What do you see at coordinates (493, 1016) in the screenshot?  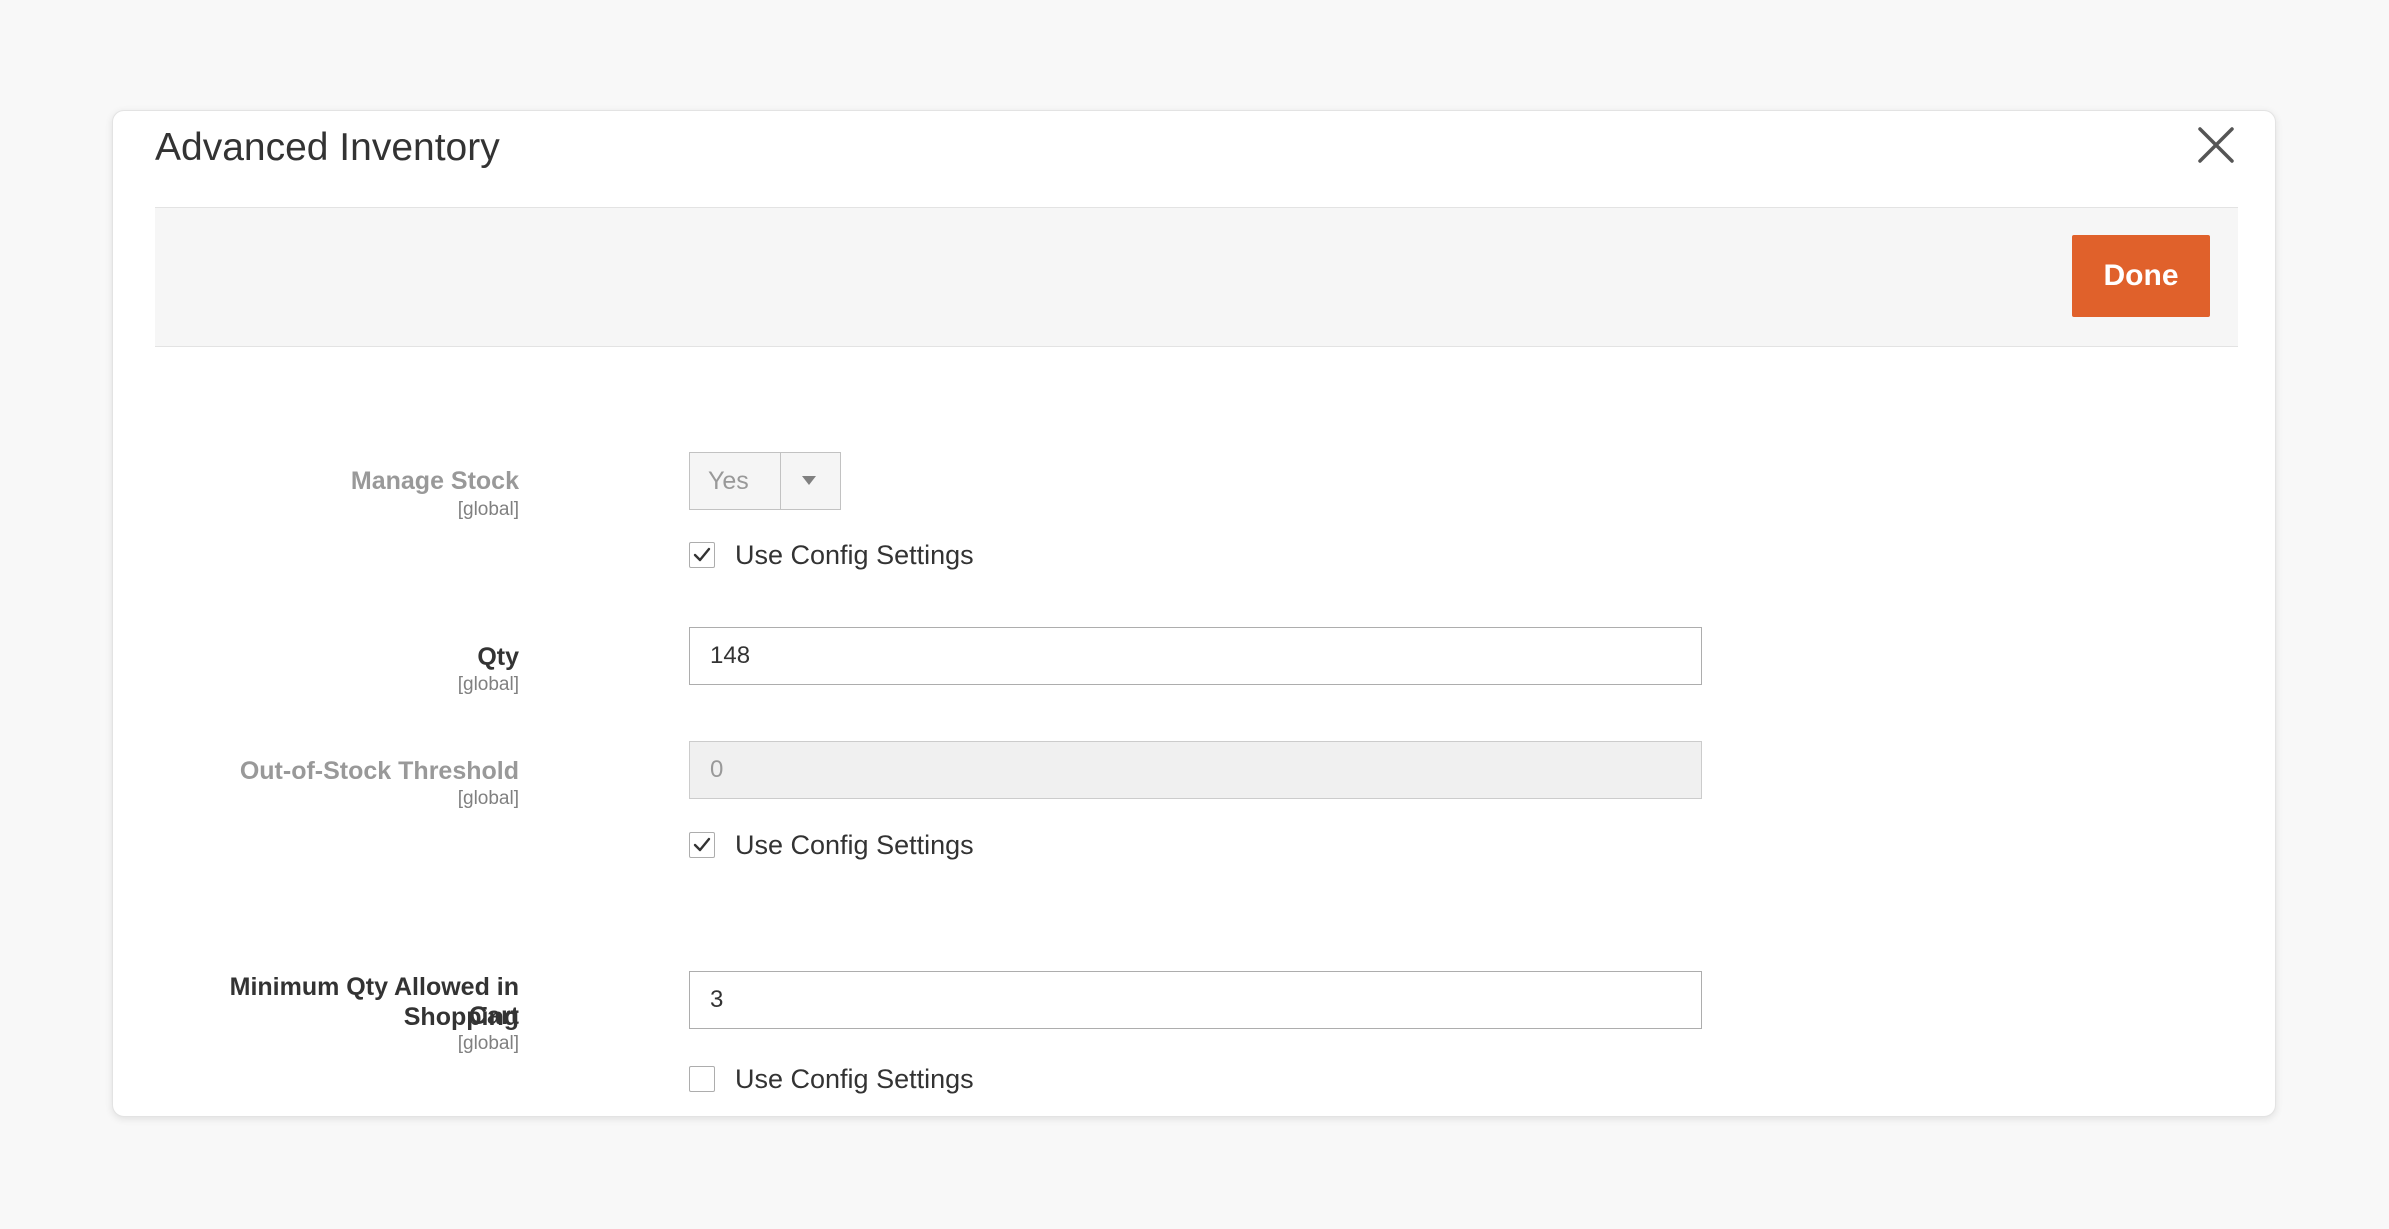 I see `min-qty-cart-label-line2: Cart` at bounding box center [493, 1016].